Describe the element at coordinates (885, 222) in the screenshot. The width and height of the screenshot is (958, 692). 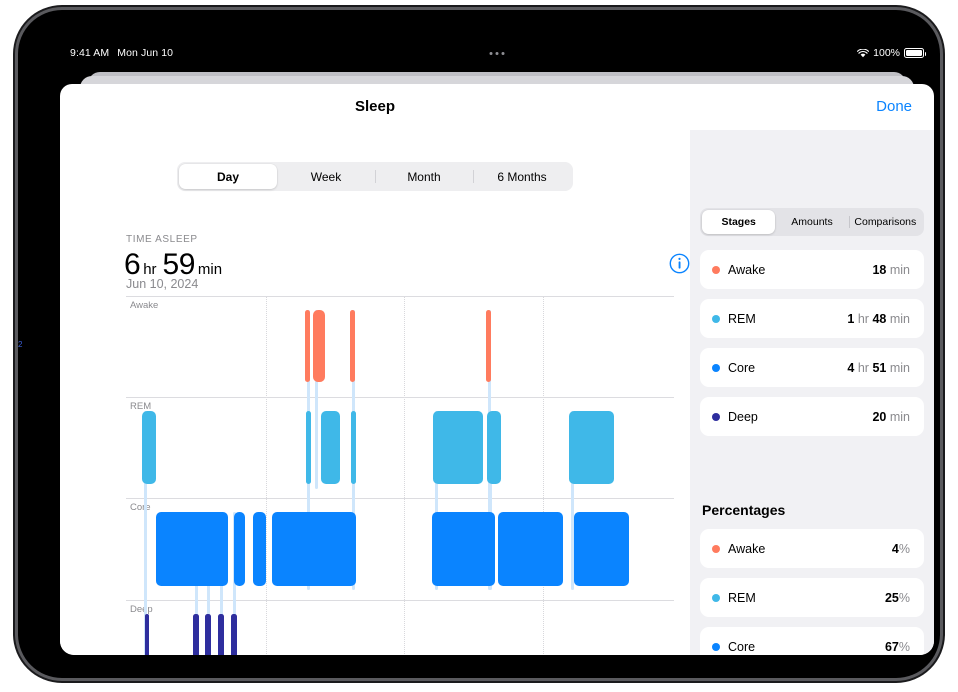
I see `tab-comparisons: Comparisons` at that location.